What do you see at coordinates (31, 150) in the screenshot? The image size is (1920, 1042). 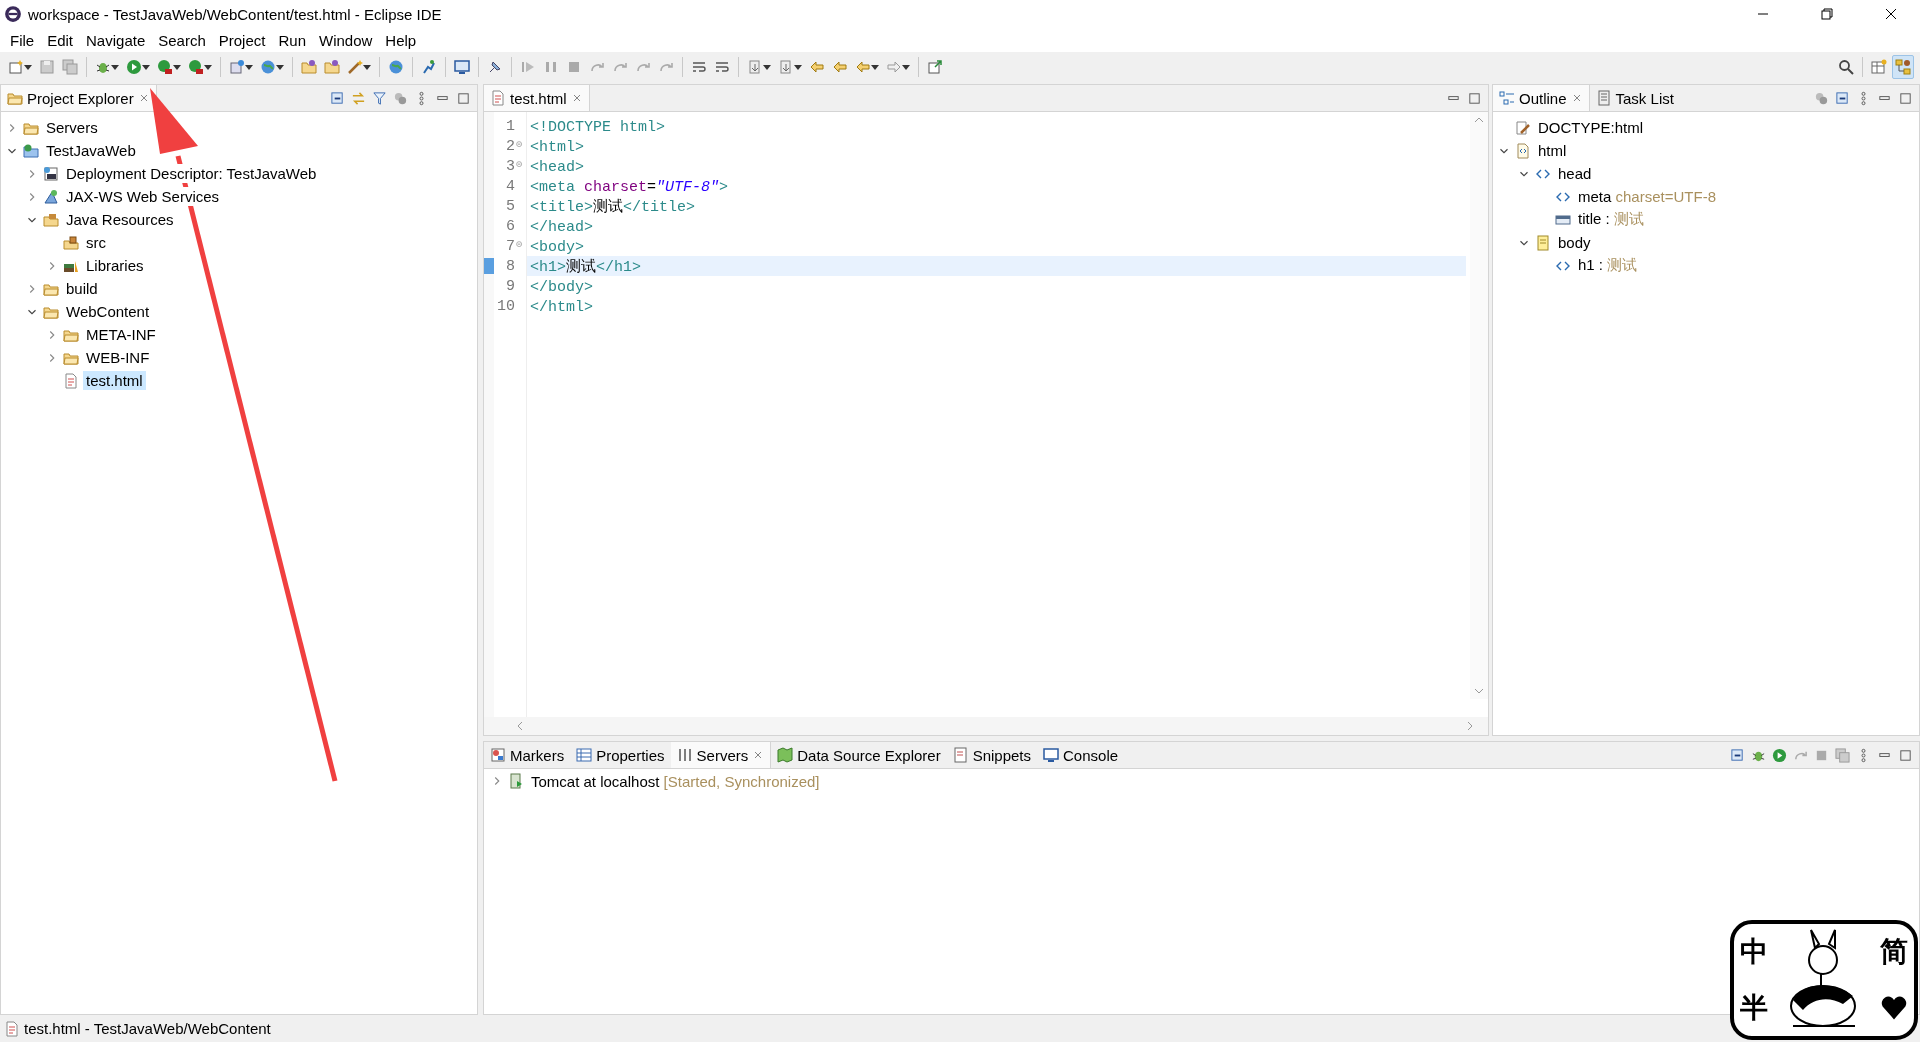 I see `project-folder-icon` at bounding box center [31, 150].